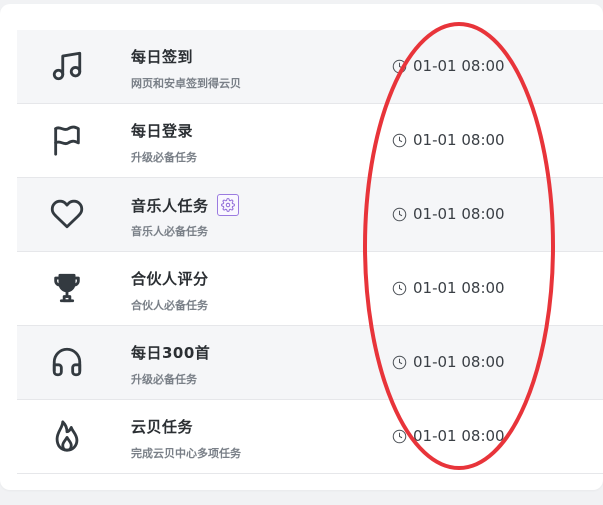 The width and height of the screenshot is (603, 505). Describe the element at coordinates (67, 140) in the screenshot. I see `flag-icon` at that location.